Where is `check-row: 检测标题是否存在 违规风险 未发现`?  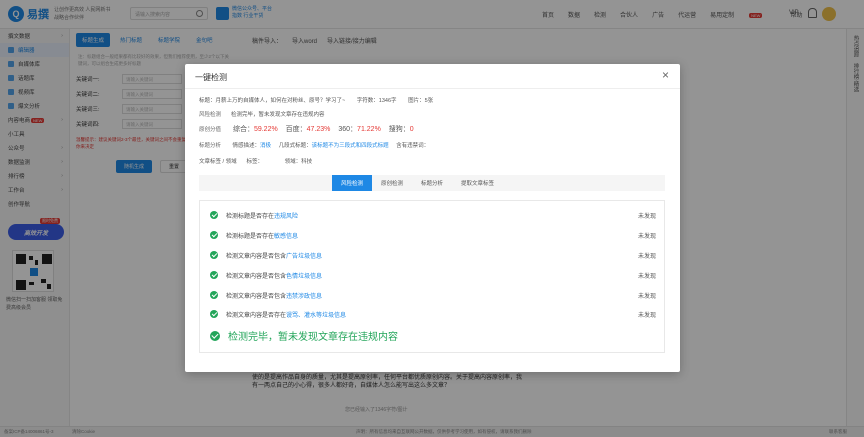
check-row: 检测标题是否存在 违规风险 未发现 is located at coordinates (433, 215).